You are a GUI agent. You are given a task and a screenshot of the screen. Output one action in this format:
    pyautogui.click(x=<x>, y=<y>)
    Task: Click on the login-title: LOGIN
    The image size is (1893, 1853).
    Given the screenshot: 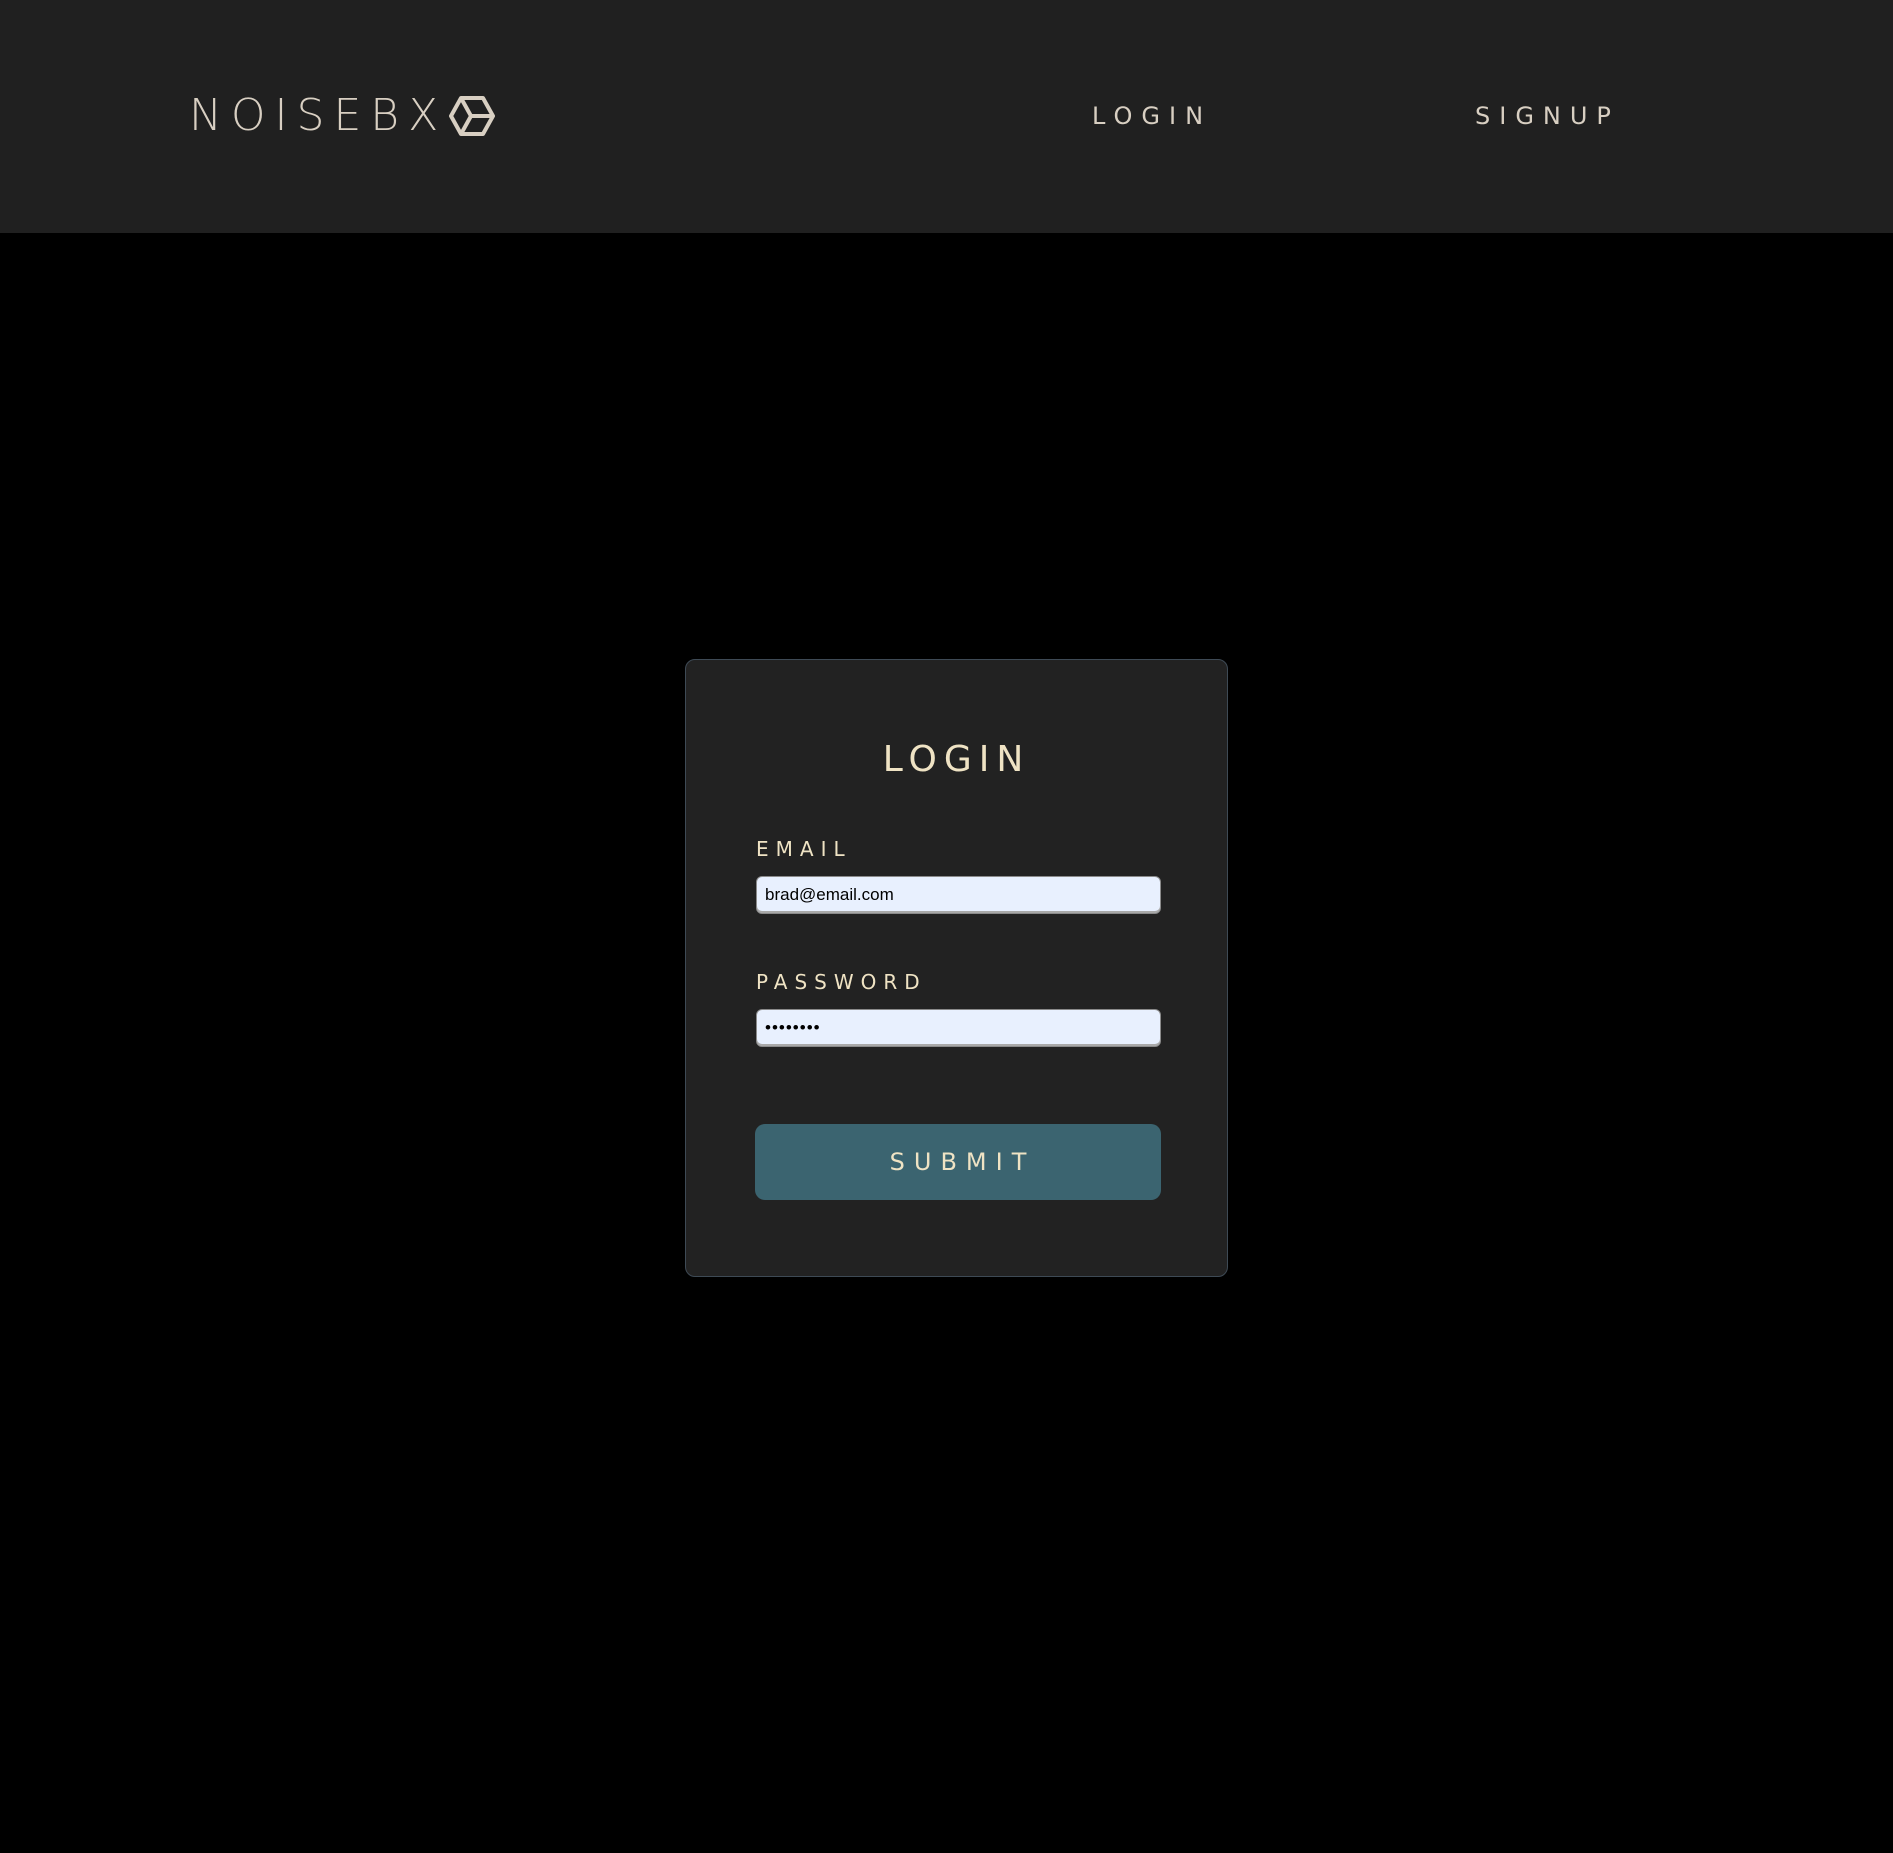 What is the action you would take?
    pyautogui.click(x=956, y=759)
    